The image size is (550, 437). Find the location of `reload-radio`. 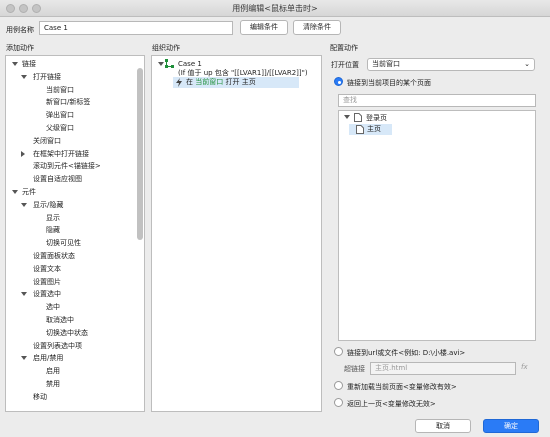

reload-radio is located at coordinates (338, 385).